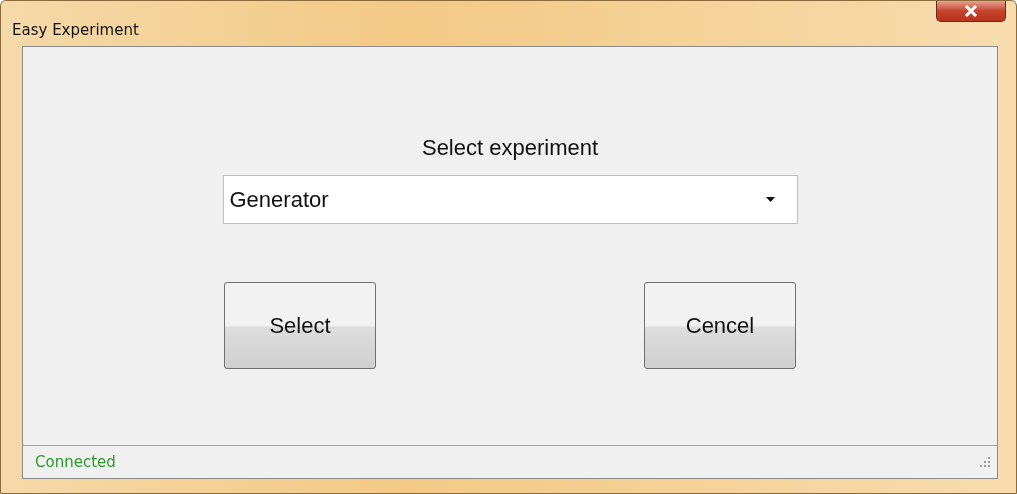 Image resolution: width=1017 pixels, height=494 pixels. I want to click on resize-grip-icon, so click(985, 462).